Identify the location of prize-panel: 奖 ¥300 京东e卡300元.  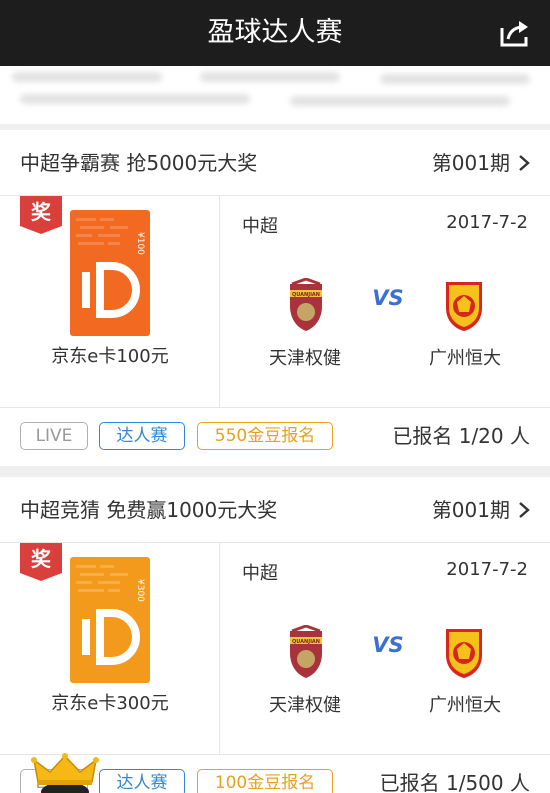
(110, 649).